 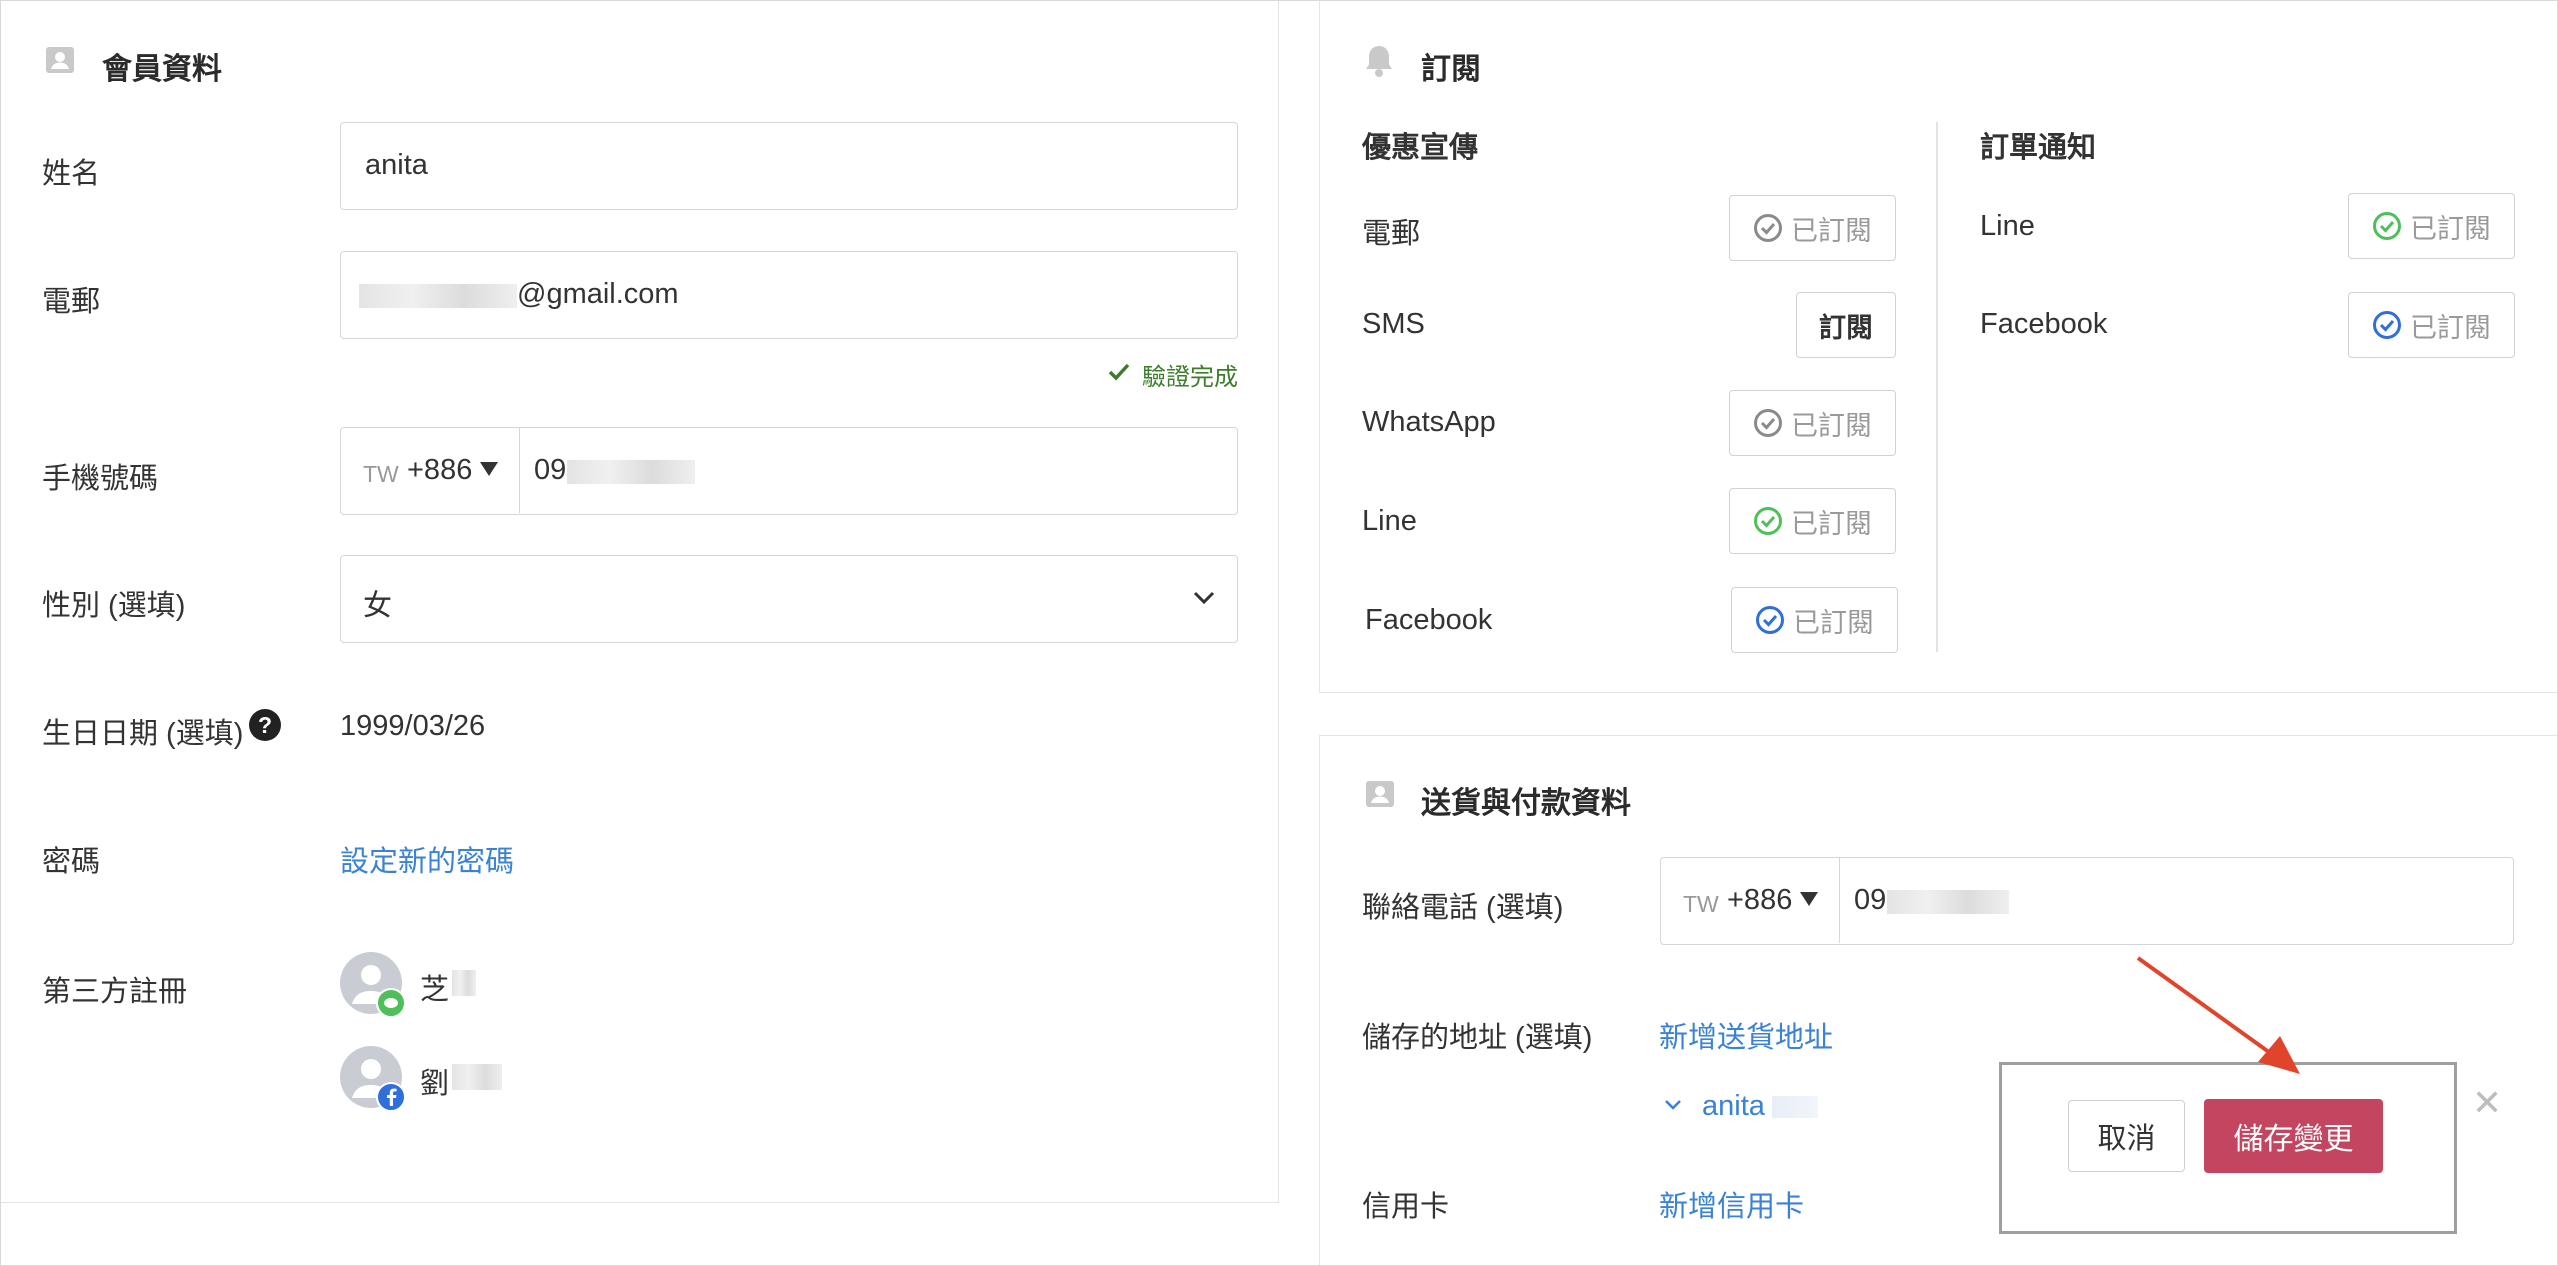 I want to click on bell-icon, so click(x=1379, y=63).